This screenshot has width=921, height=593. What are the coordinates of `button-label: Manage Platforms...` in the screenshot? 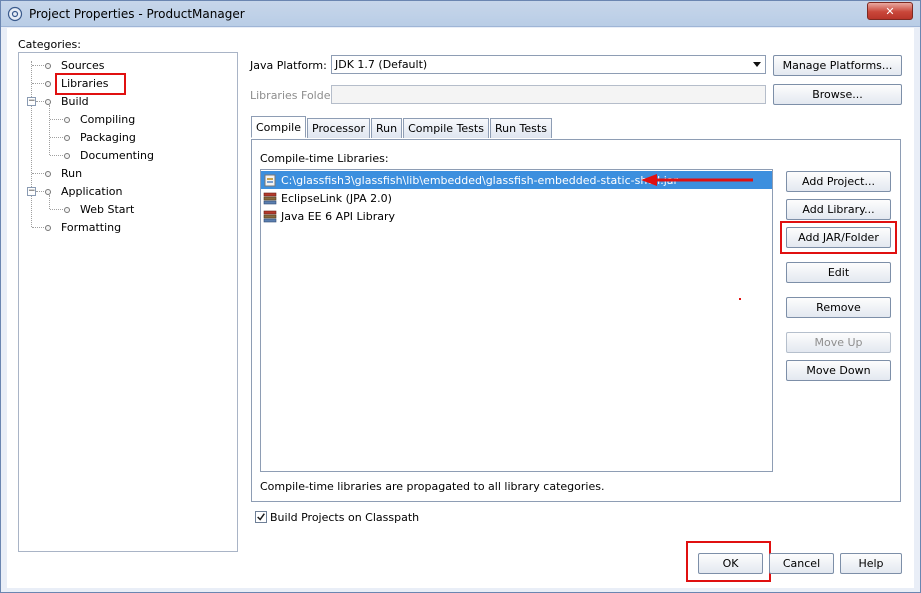 It's located at (837, 65).